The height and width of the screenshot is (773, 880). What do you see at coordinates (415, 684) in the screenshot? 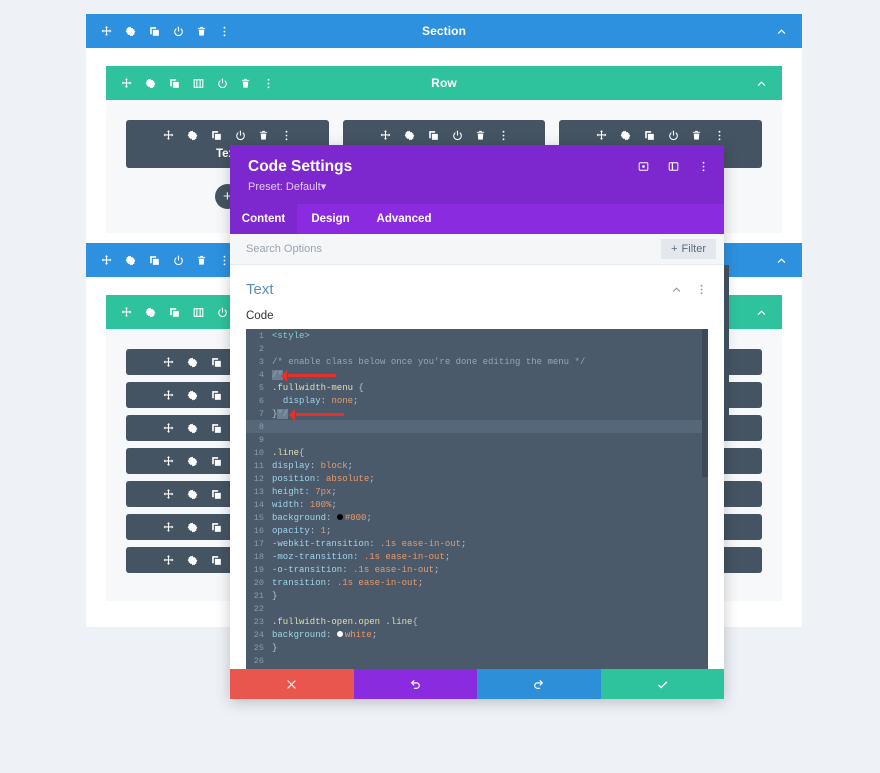
I see `undo-button` at bounding box center [415, 684].